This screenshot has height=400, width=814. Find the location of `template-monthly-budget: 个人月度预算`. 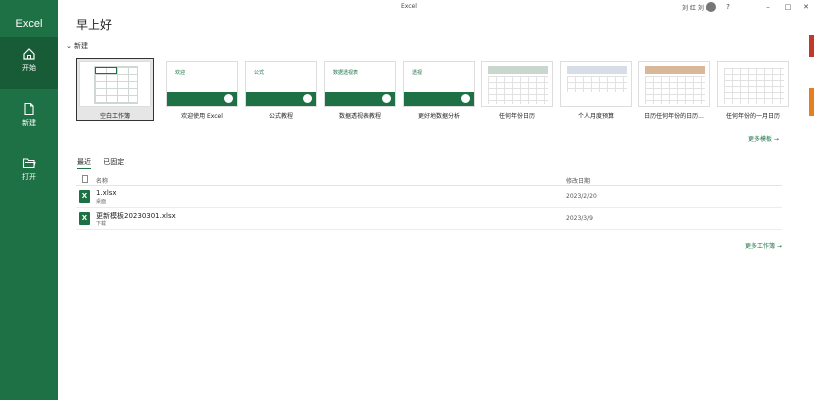

template-monthly-budget: 个人月度预算 is located at coordinates (596, 90).